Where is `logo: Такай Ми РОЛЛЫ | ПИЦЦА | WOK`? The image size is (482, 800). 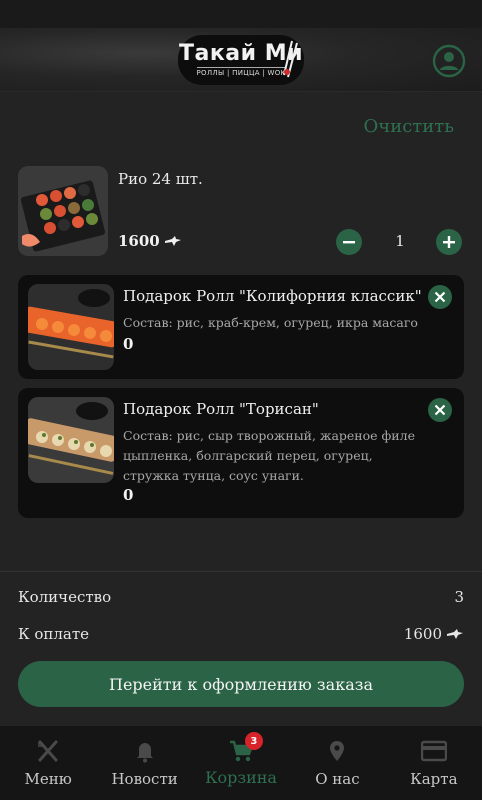 logo: Такай Ми РОЛЛЫ | ПИЦЦА | WOK is located at coordinates (241, 60).